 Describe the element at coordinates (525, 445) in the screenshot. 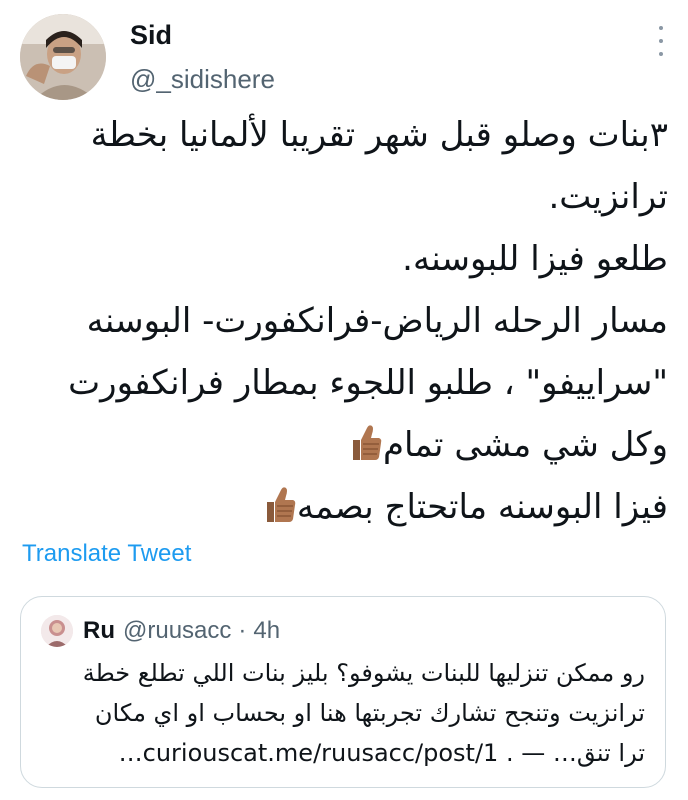

I see `tweet-line: وكل شي مشى تمام` at that location.